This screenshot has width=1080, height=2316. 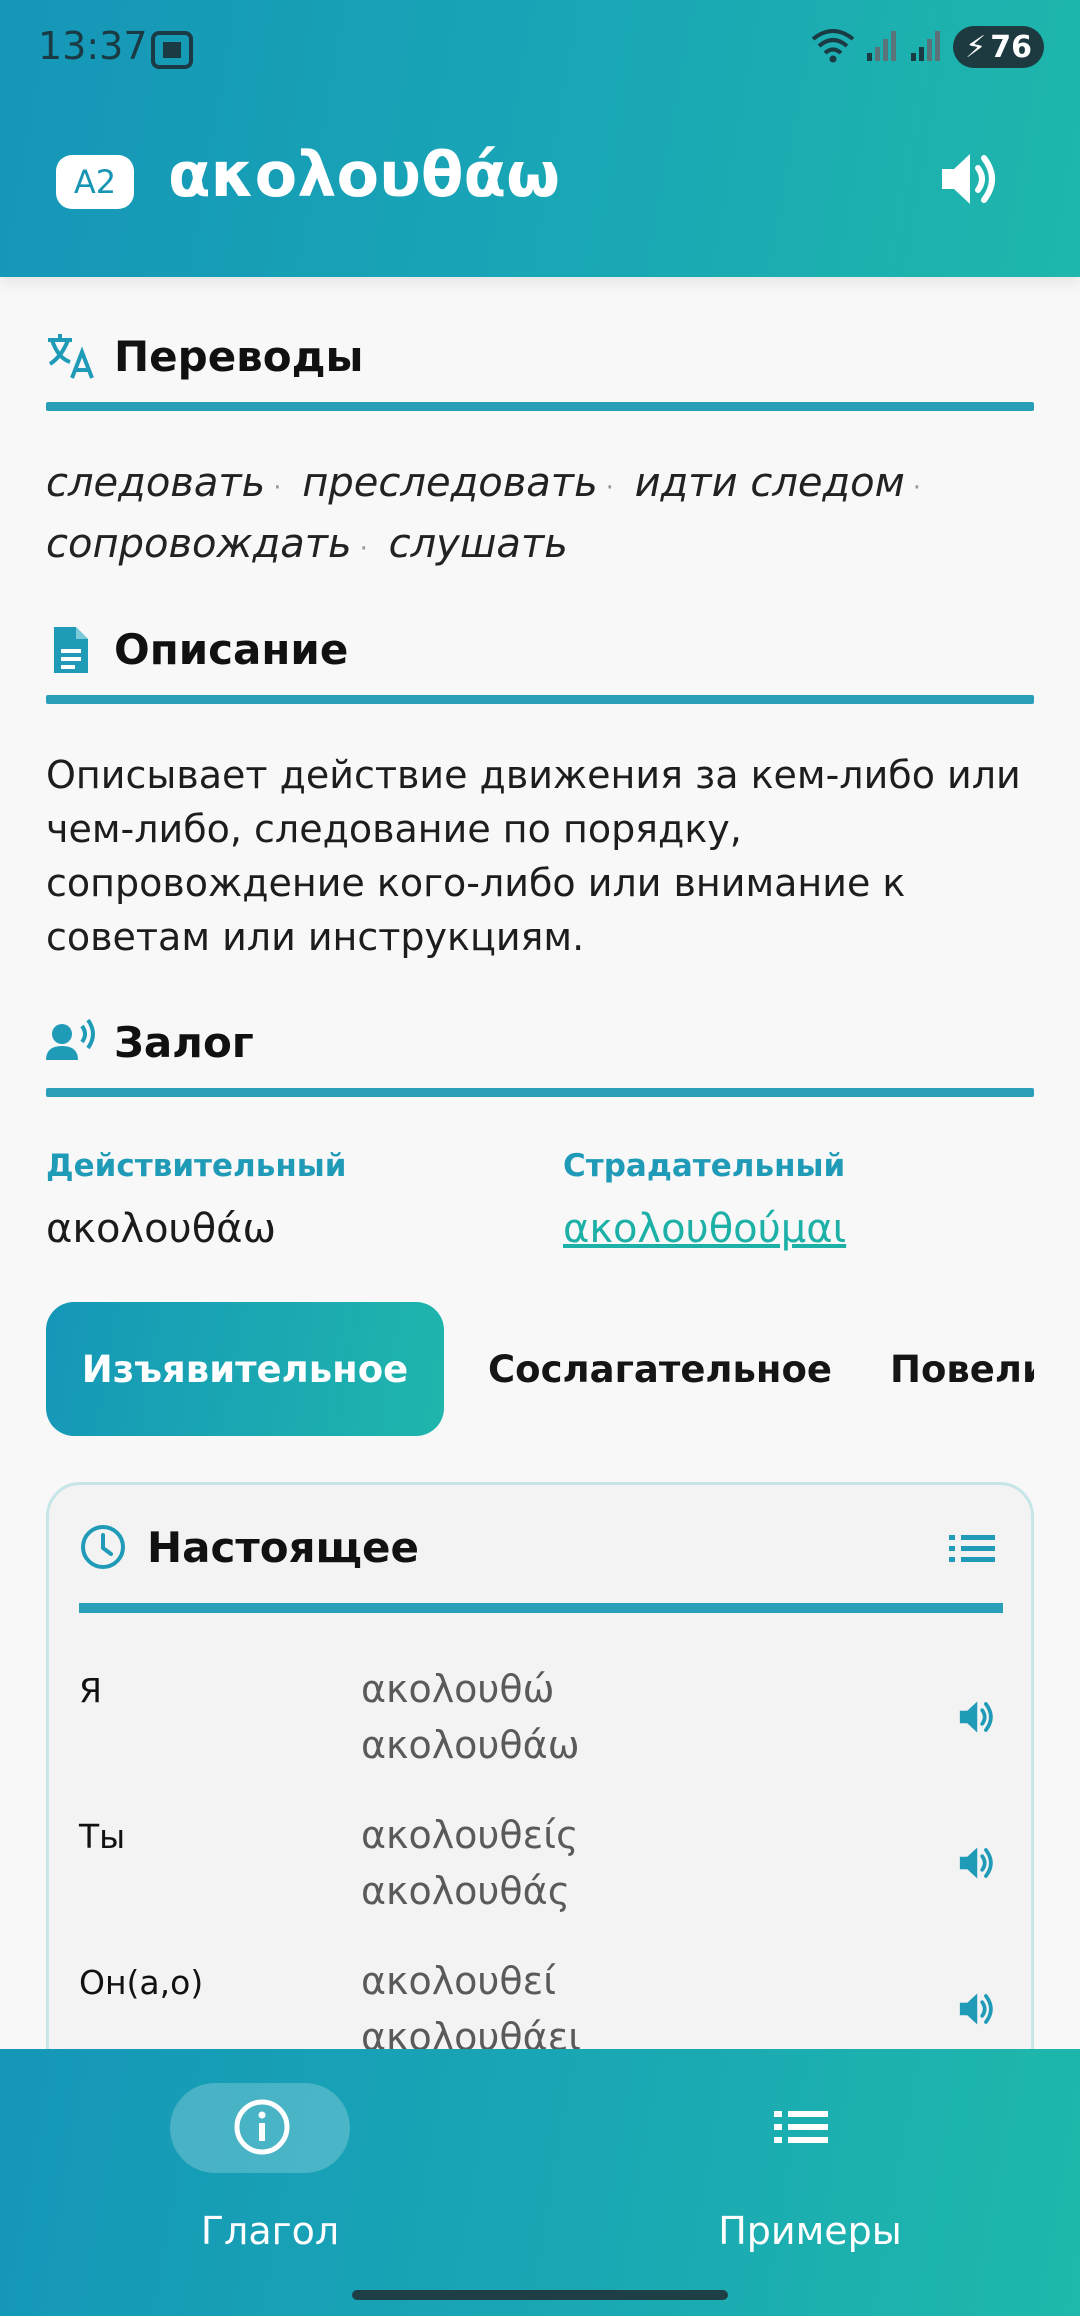 What do you see at coordinates (769, 483) in the screenshot?
I see `translation-item: идти следом` at bounding box center [769, 483].